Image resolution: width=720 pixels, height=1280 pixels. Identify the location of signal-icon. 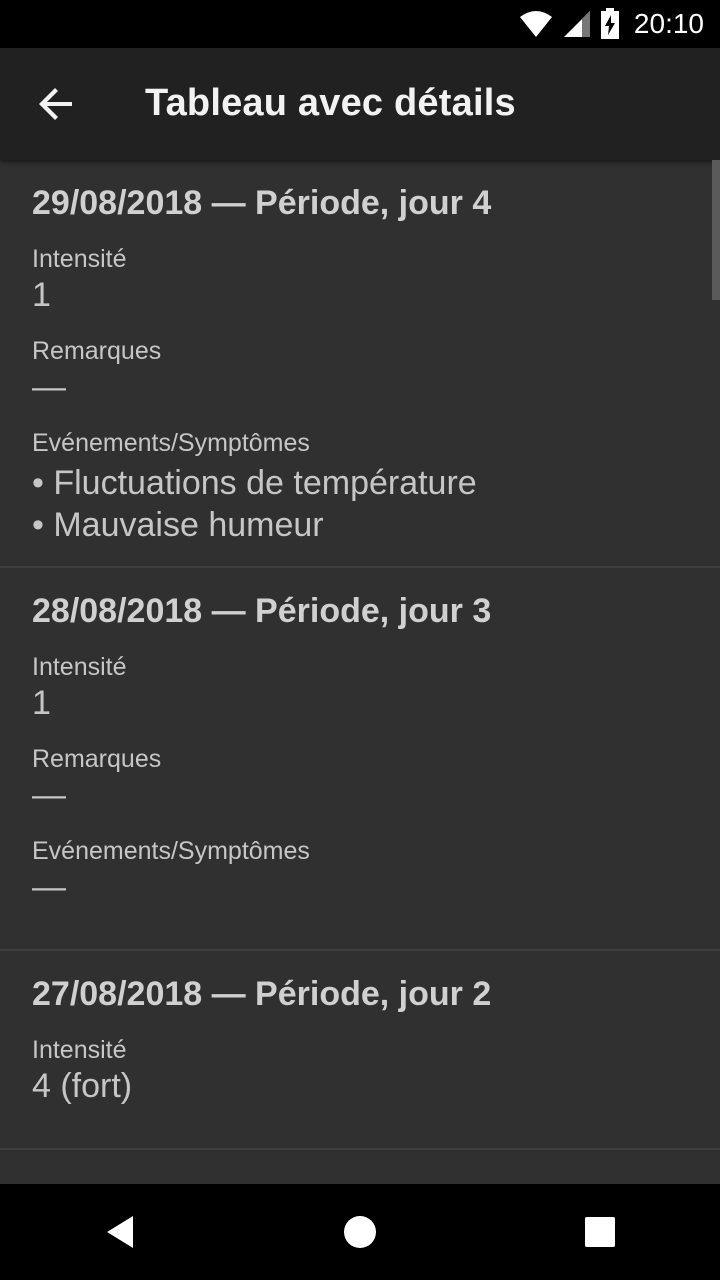
(576, 24).